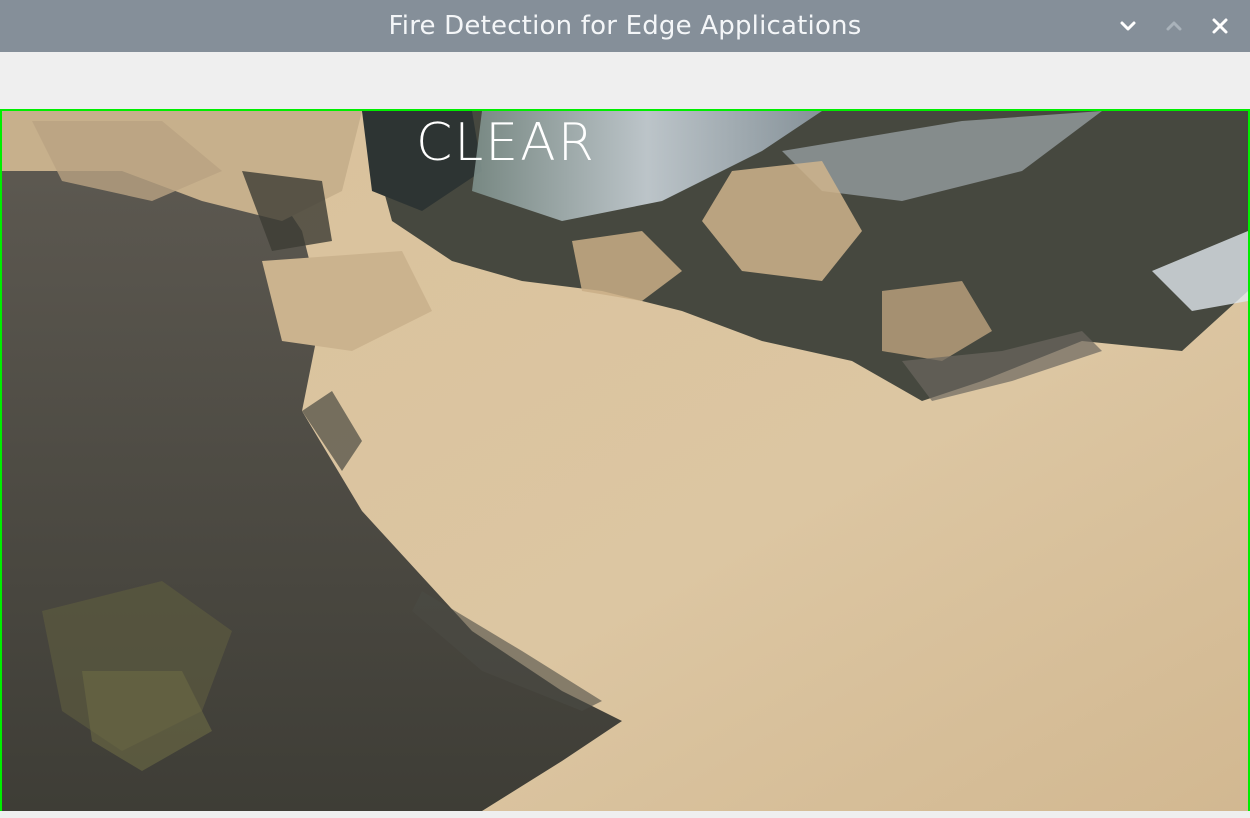 The width and height of the screenshot is (1250, 818). I want to click on window-controls, so click(1174, 26).